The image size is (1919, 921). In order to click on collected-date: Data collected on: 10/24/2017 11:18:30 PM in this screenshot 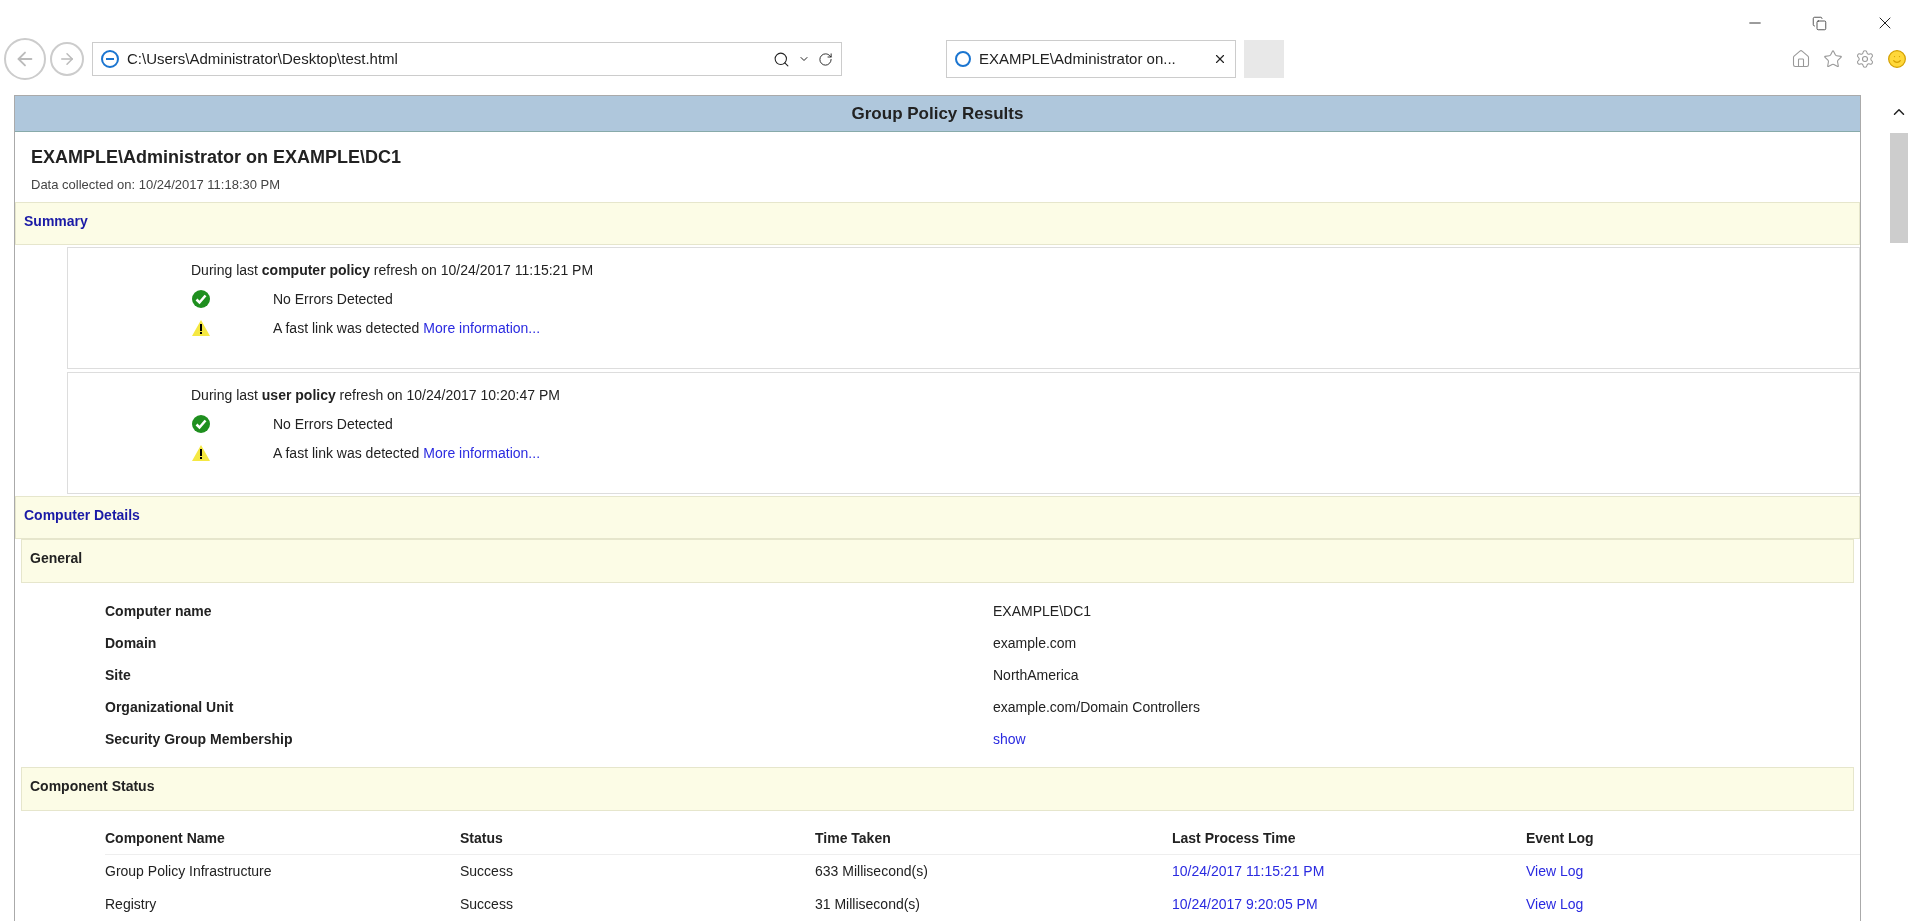, I will do `click(156, 184)`.